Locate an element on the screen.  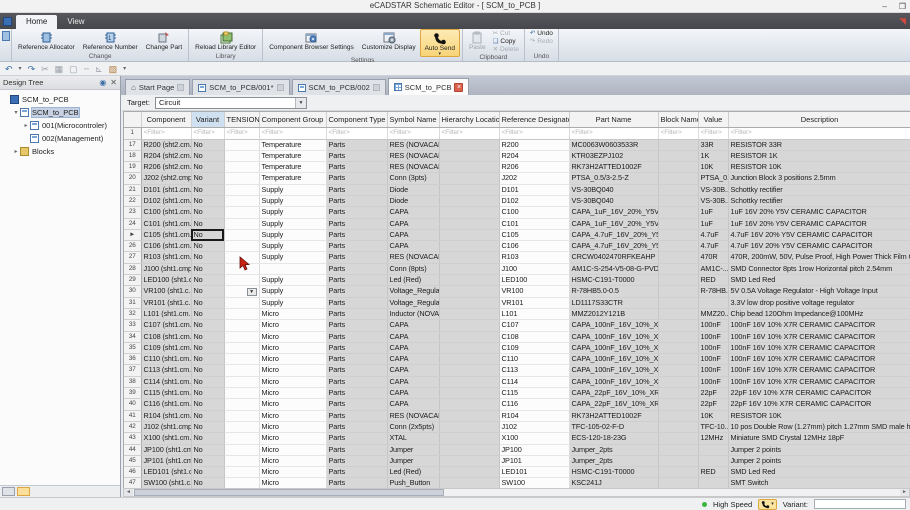
cell-description: 3.3V low drop positive voltage regulator is located at coordinates (819, 303).